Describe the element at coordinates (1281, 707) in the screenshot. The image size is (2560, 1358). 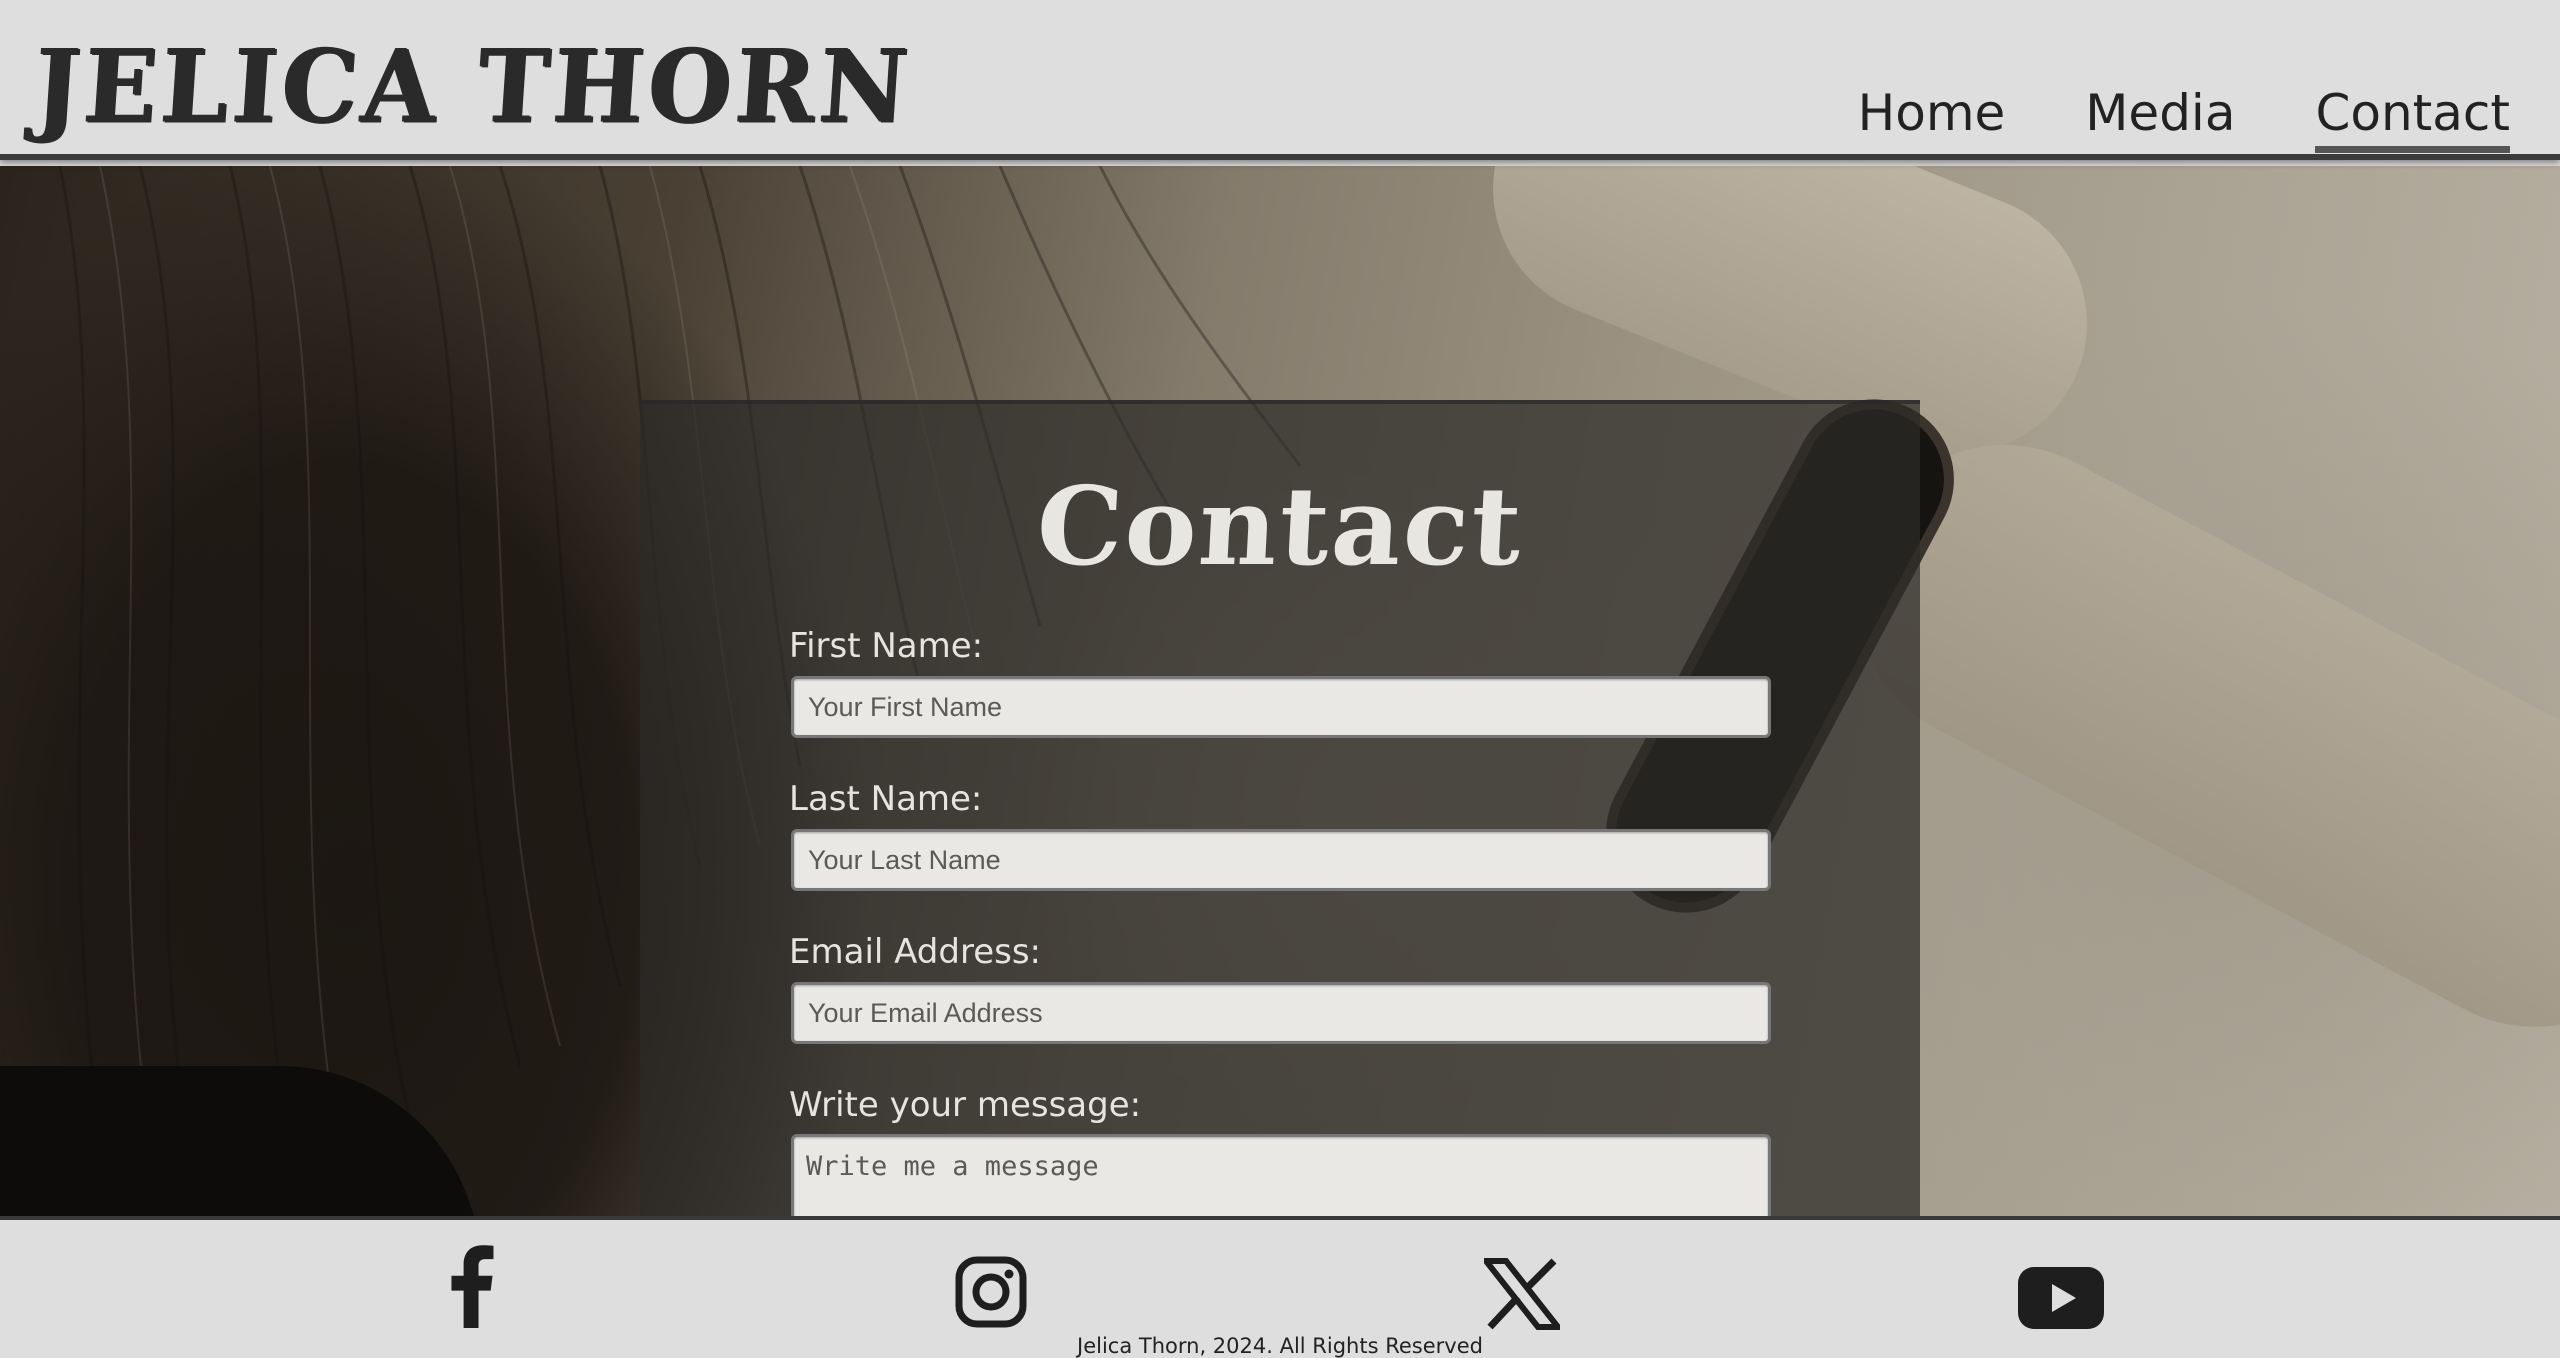
I see `first-name-input` at that location.